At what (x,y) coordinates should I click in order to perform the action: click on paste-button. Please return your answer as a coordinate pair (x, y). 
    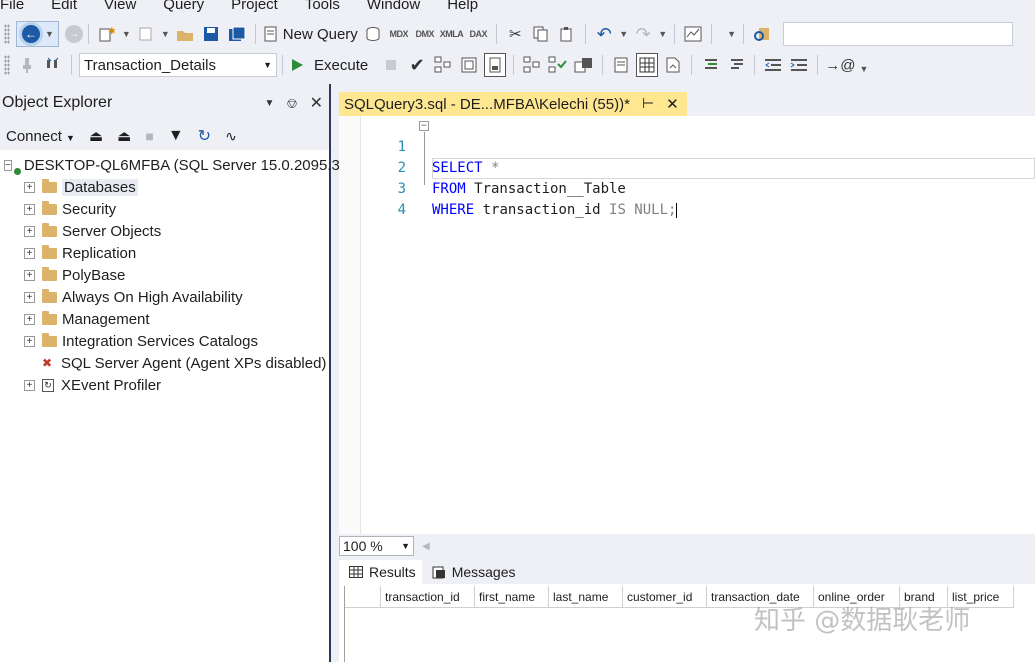
    Looking at the image, I should click on (567, 34).